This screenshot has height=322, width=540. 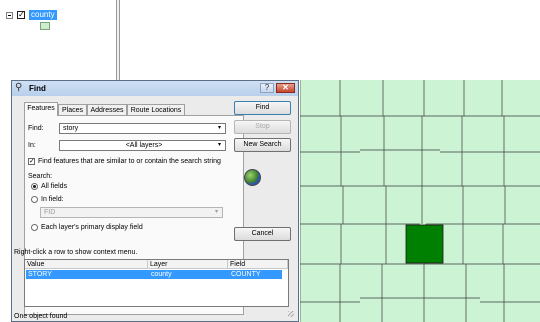 I want to click on new-search-button: New Search, so click(x=262, y=145).